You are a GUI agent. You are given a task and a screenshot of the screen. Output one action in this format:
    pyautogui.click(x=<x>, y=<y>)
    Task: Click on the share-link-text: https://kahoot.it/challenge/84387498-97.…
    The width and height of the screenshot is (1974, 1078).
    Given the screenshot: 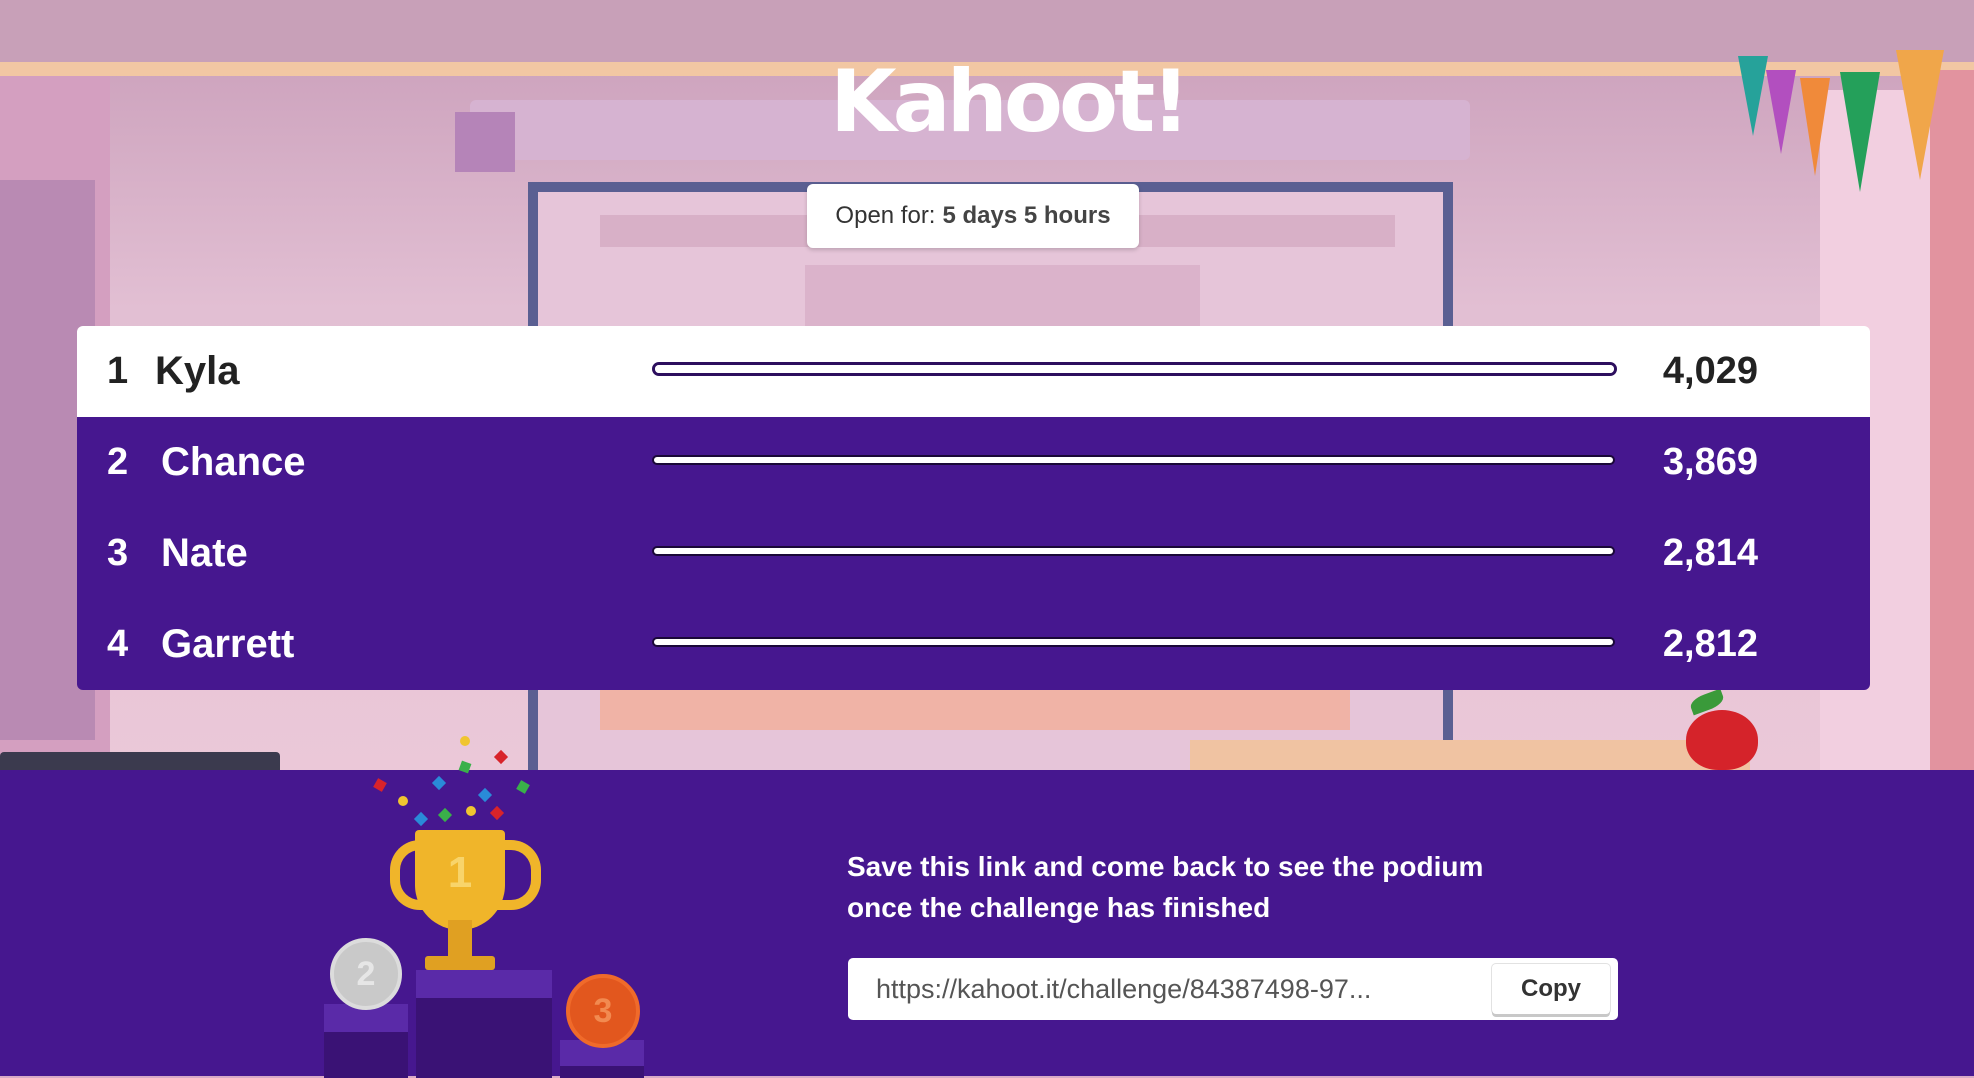 What is the action you would take?
    pyautogui.click(x=1170, y=989)
    